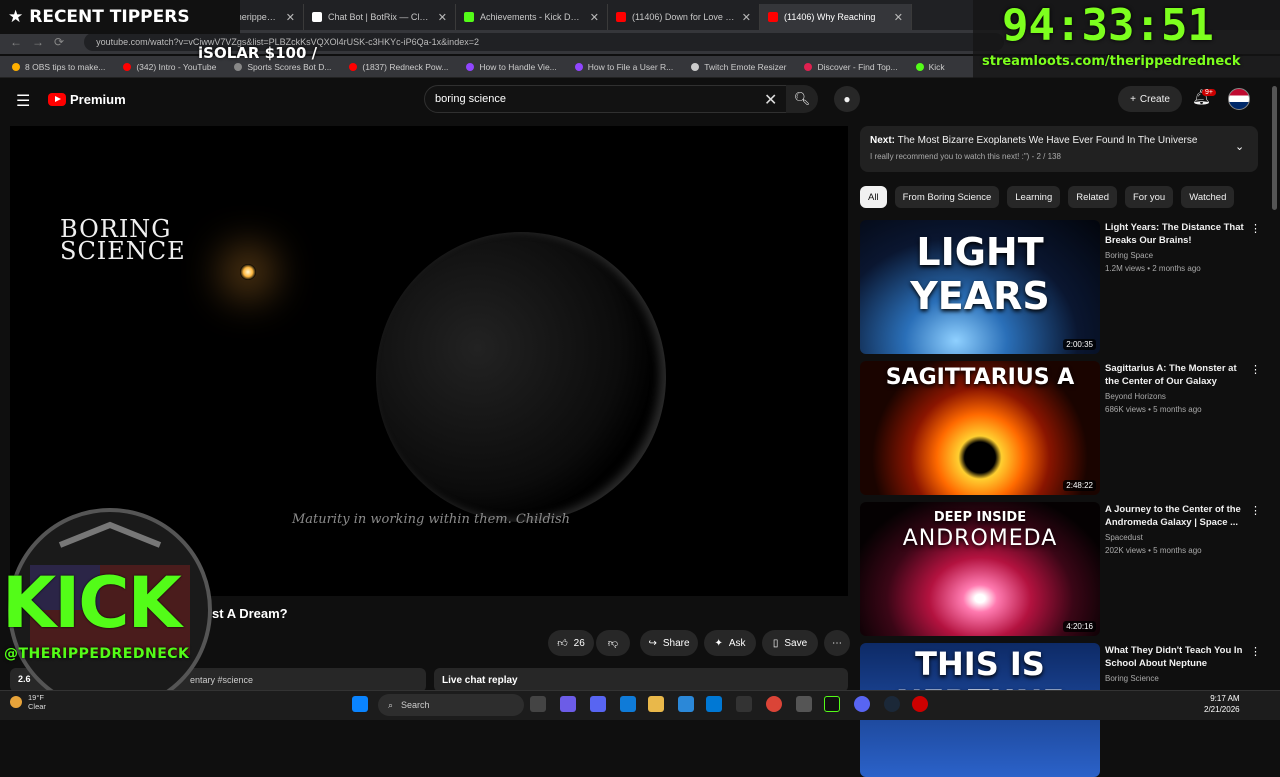 The image size is (1280, 777). Describe the element at coordinates (1274, 148) in the screenshot. I see `scrollbar-thumb` at that location.